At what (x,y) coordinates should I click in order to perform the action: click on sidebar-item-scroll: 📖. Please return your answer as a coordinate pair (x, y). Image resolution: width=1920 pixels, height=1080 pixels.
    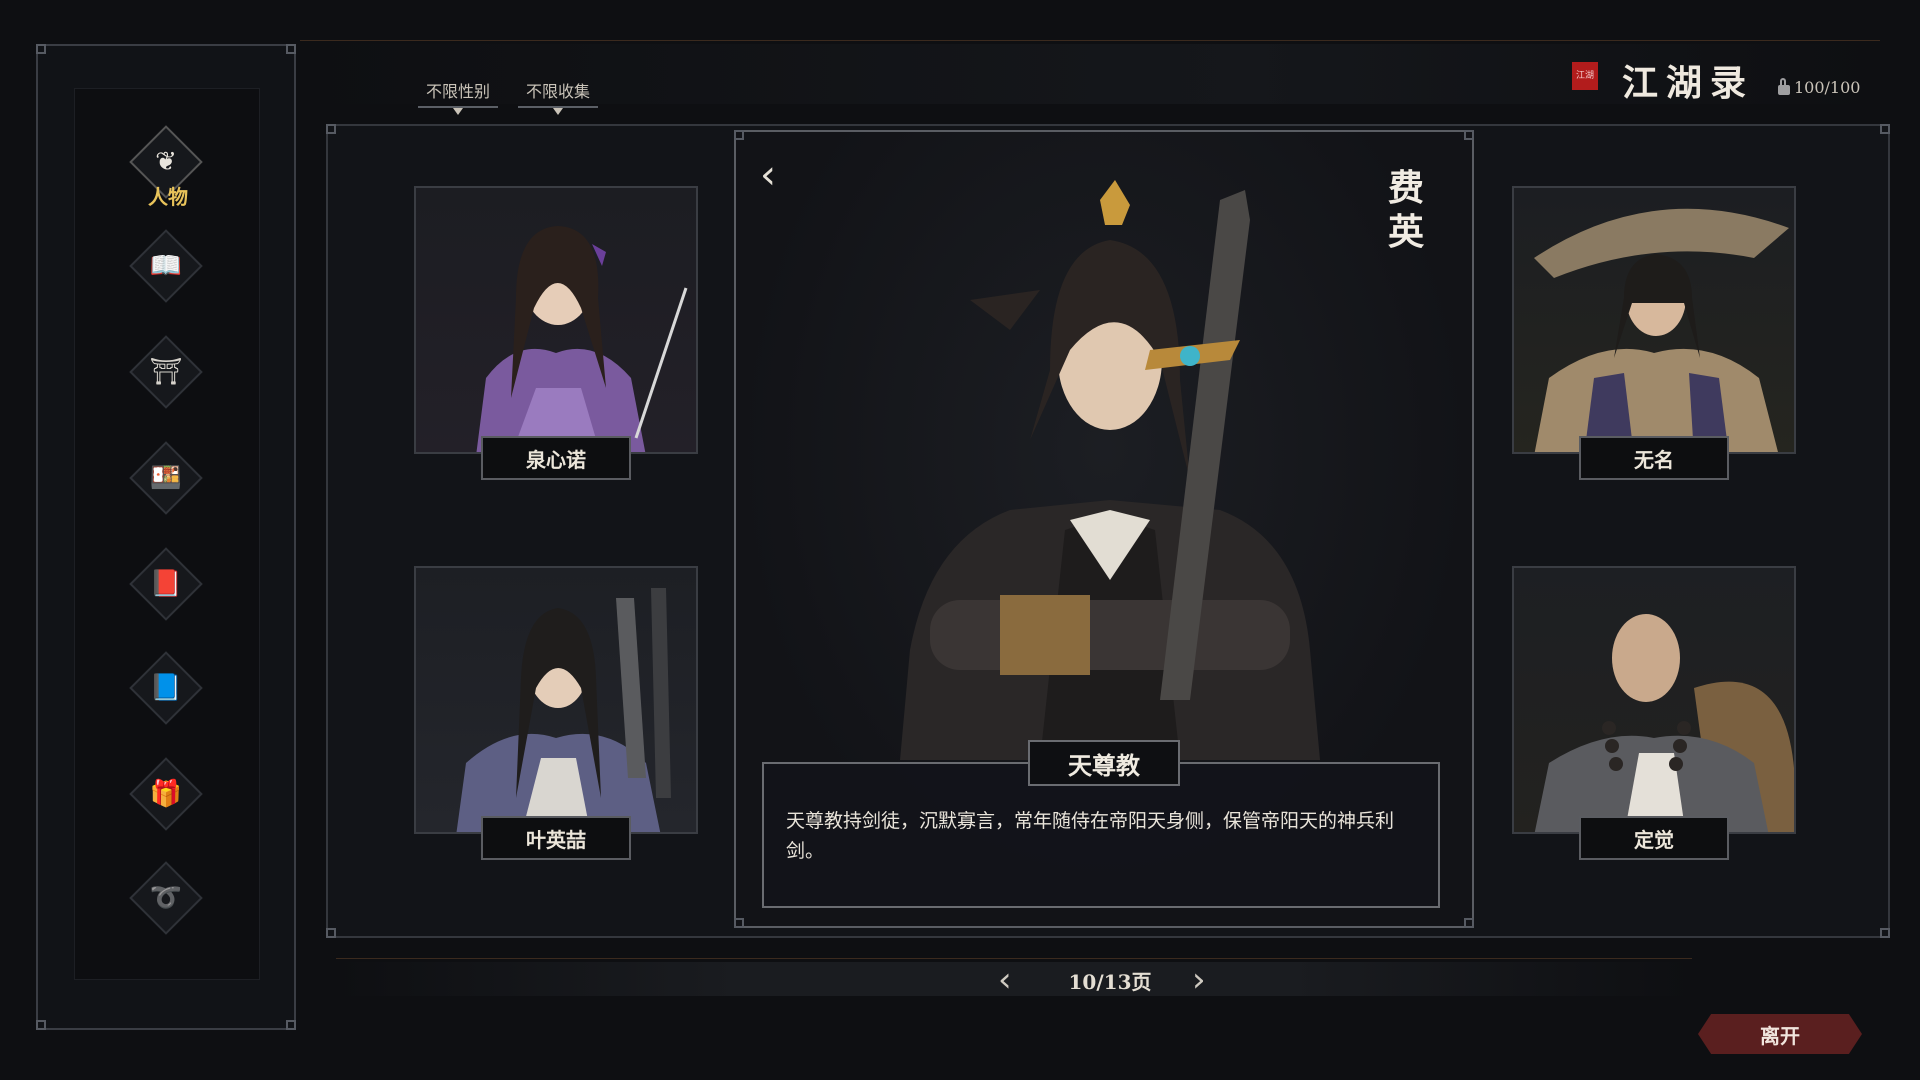
    Looking at the image, I should click on (166, 266).